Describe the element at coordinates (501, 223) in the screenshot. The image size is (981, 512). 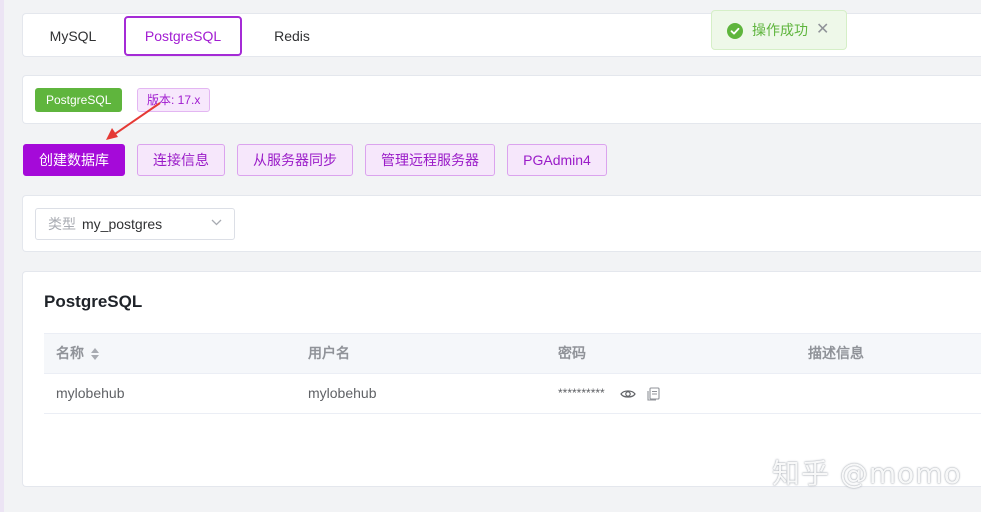
I see `filter-panel: 类型 my_postgres` at that location.